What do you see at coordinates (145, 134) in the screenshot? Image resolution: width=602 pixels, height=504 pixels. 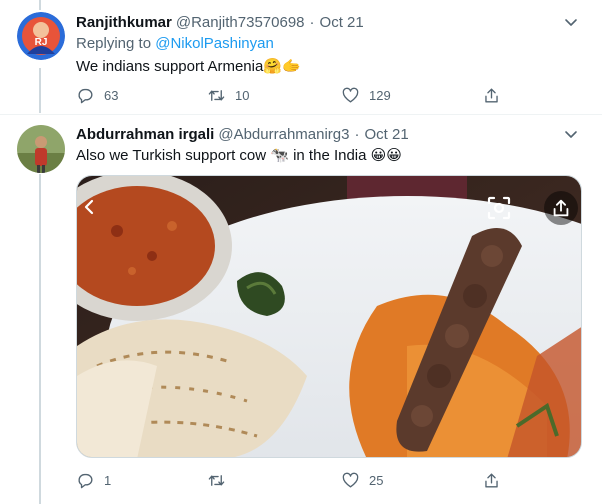 I see `display-name: Abdurrahman irgali` at bounding box center [145, 134].